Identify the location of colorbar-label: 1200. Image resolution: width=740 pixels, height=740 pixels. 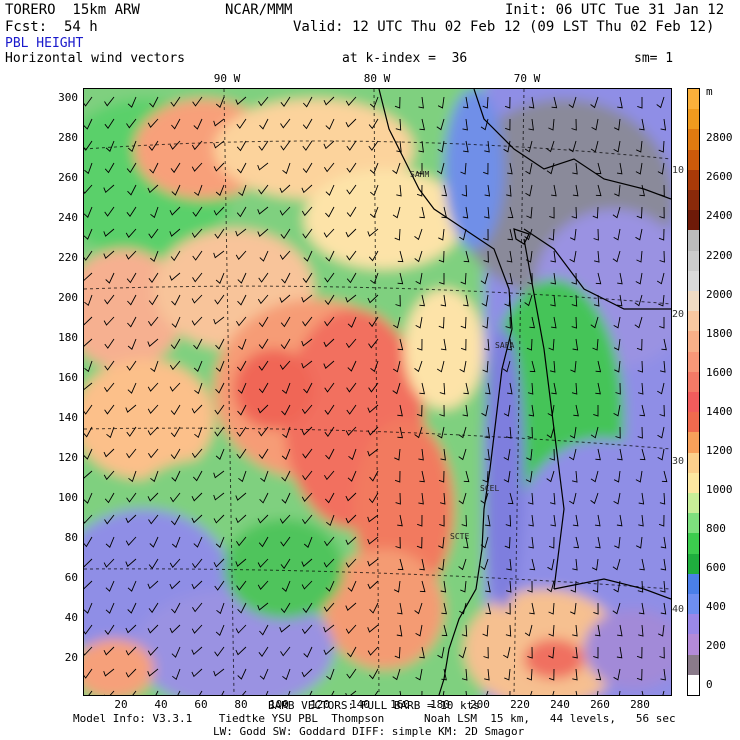
(719, 450).